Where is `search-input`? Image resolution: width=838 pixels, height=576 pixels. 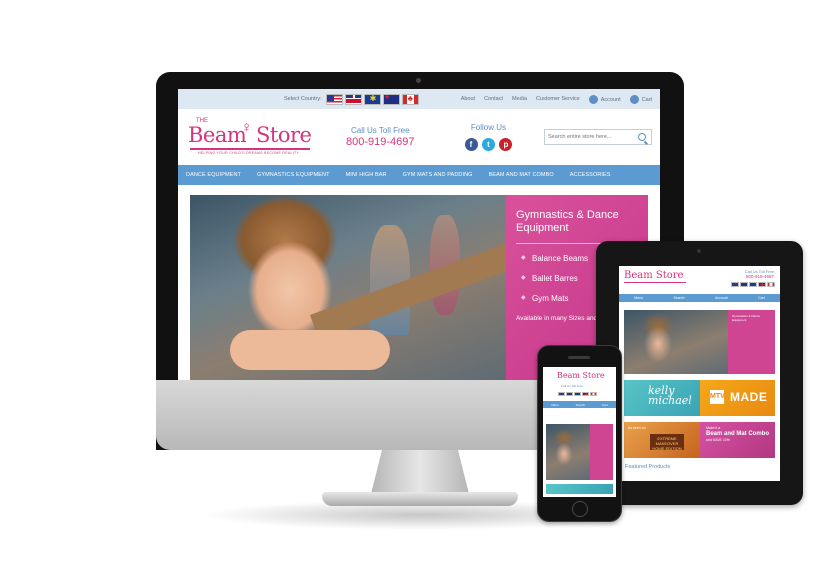 search-input is located at coordinates (593, 137).